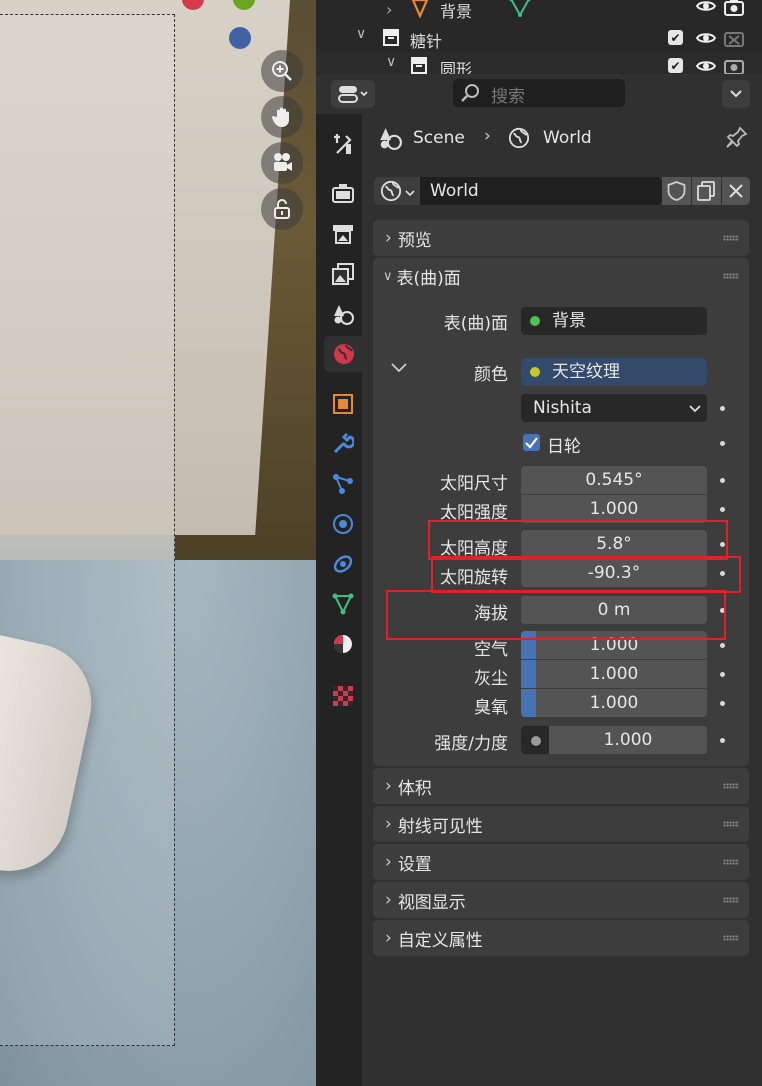 The height and width of the screenshot is (1086, 762). I want to click on data-tab-icon, so click(343, 604).